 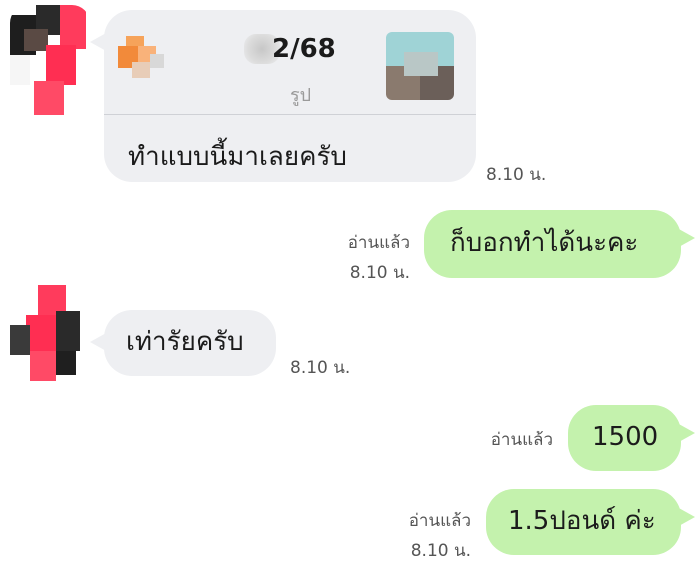 I want to click on message-text: ทำแบบนี้มาเลยครับ, so click(x=237, y=157).